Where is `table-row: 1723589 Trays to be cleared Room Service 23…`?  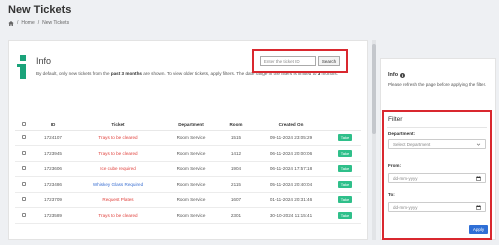
table-row: 1723589 Trays to be cleared Room Service 23… is located at coordinates (188, 215).